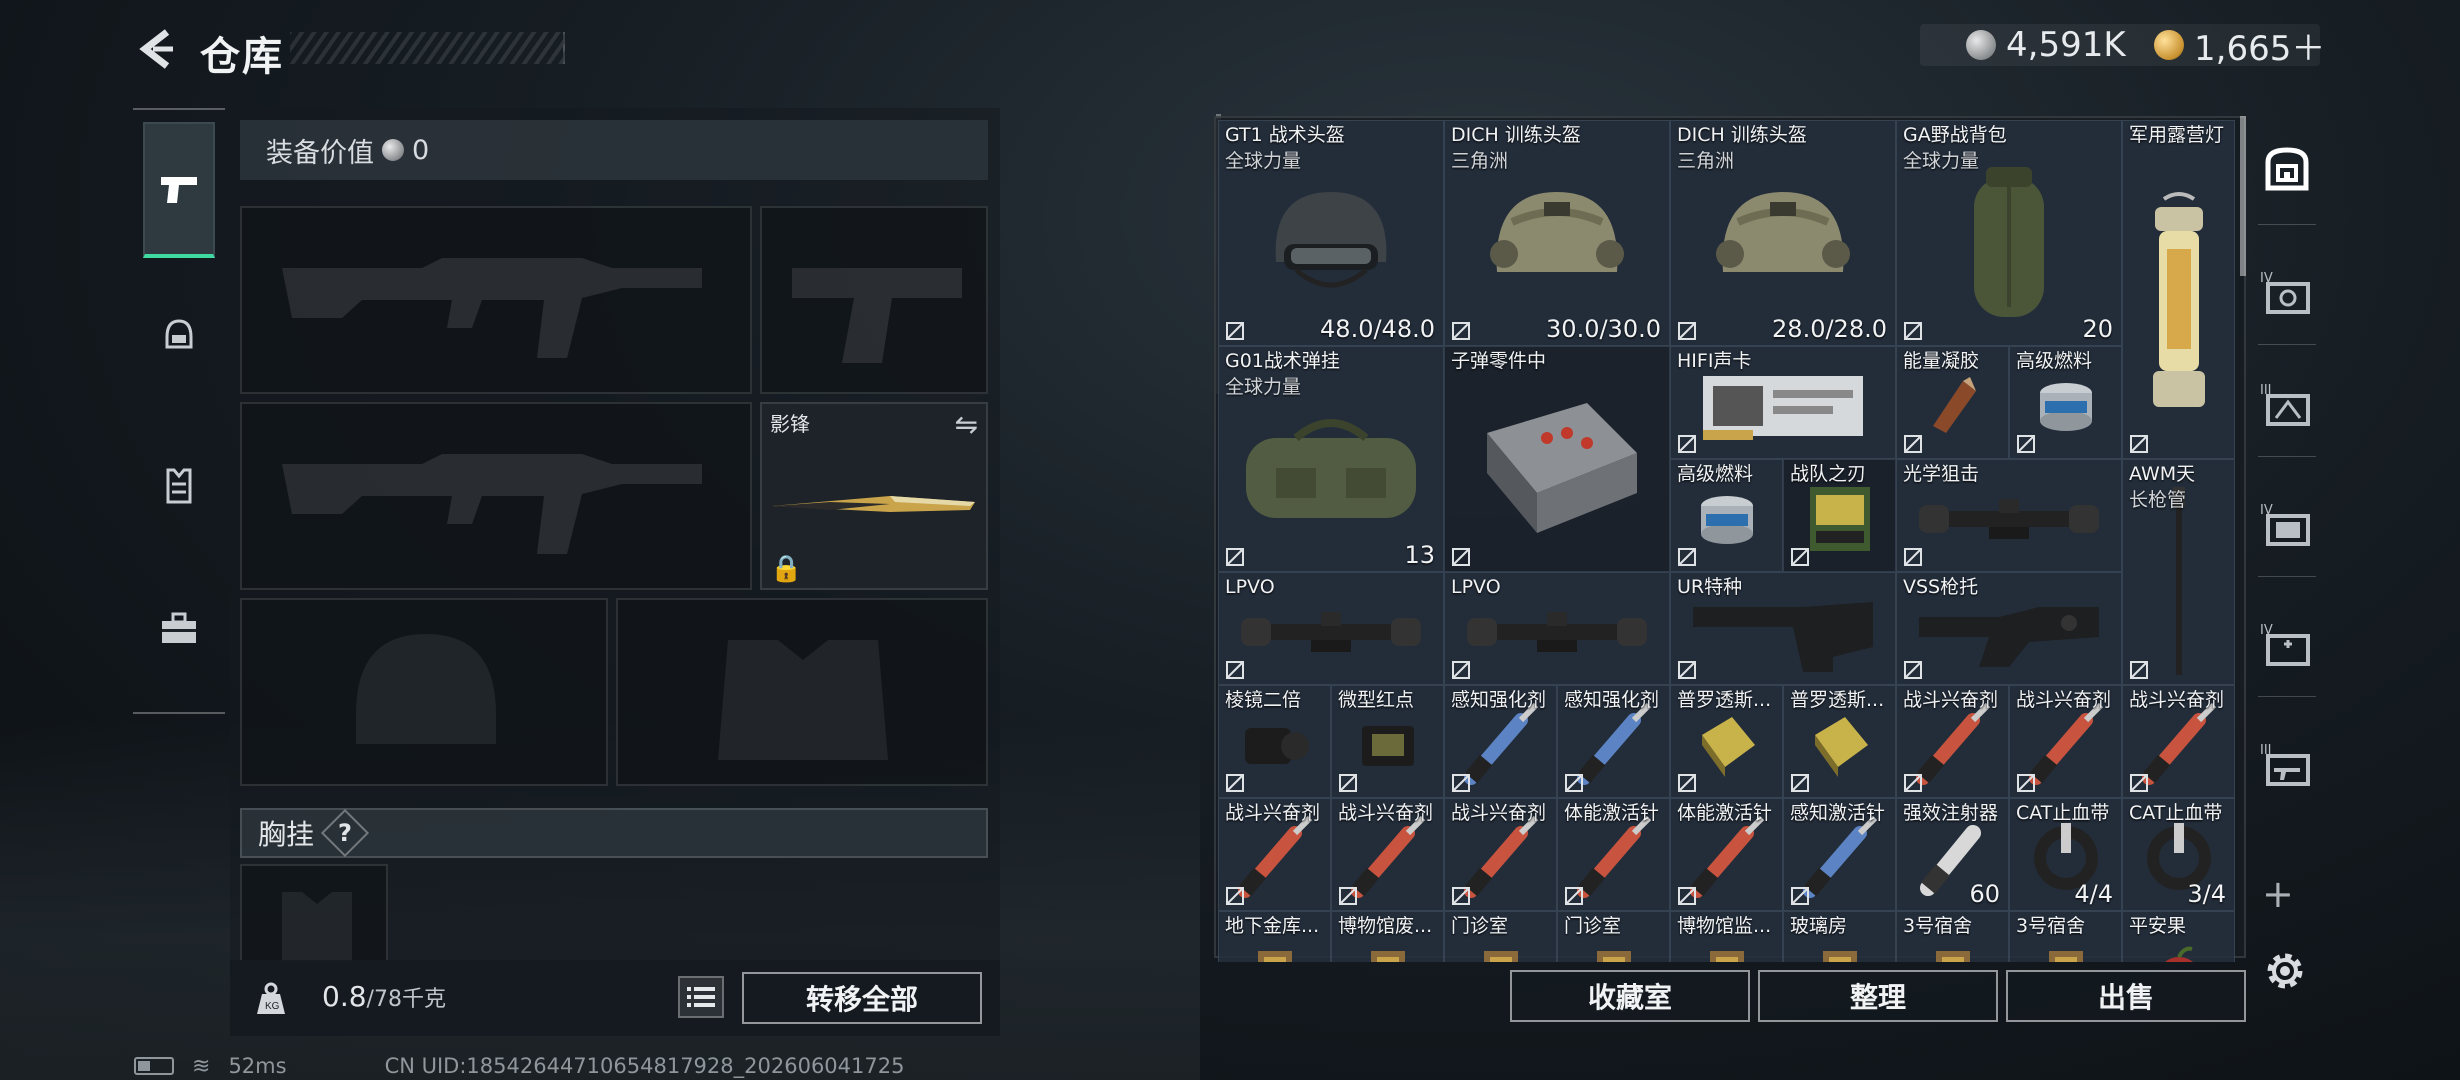 This screenshot has height=1080, width=2460. What do you see at coordinates (2243, 196) in the screenshot?
I see `stash-scrollbar` at bounding box center [2243, 196].